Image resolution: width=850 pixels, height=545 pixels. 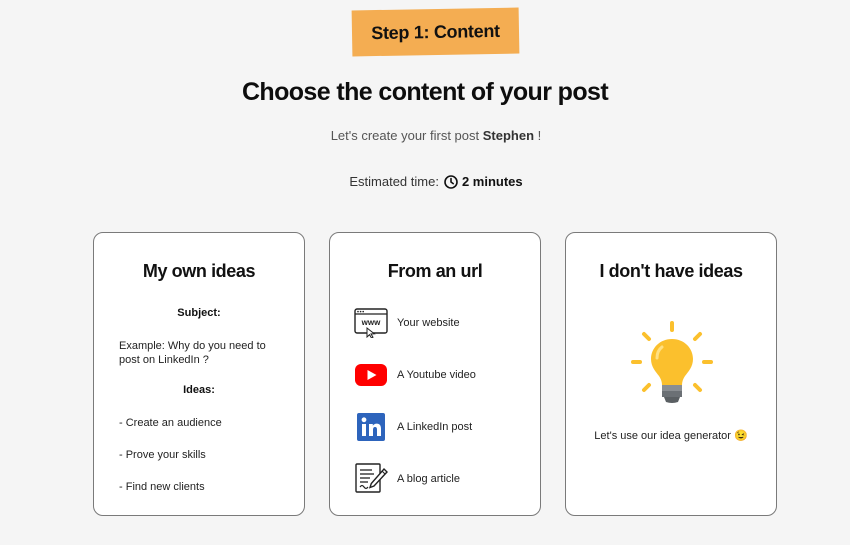 I want to click on idea-item: - Prove your skills, so click(x=162, y=455).